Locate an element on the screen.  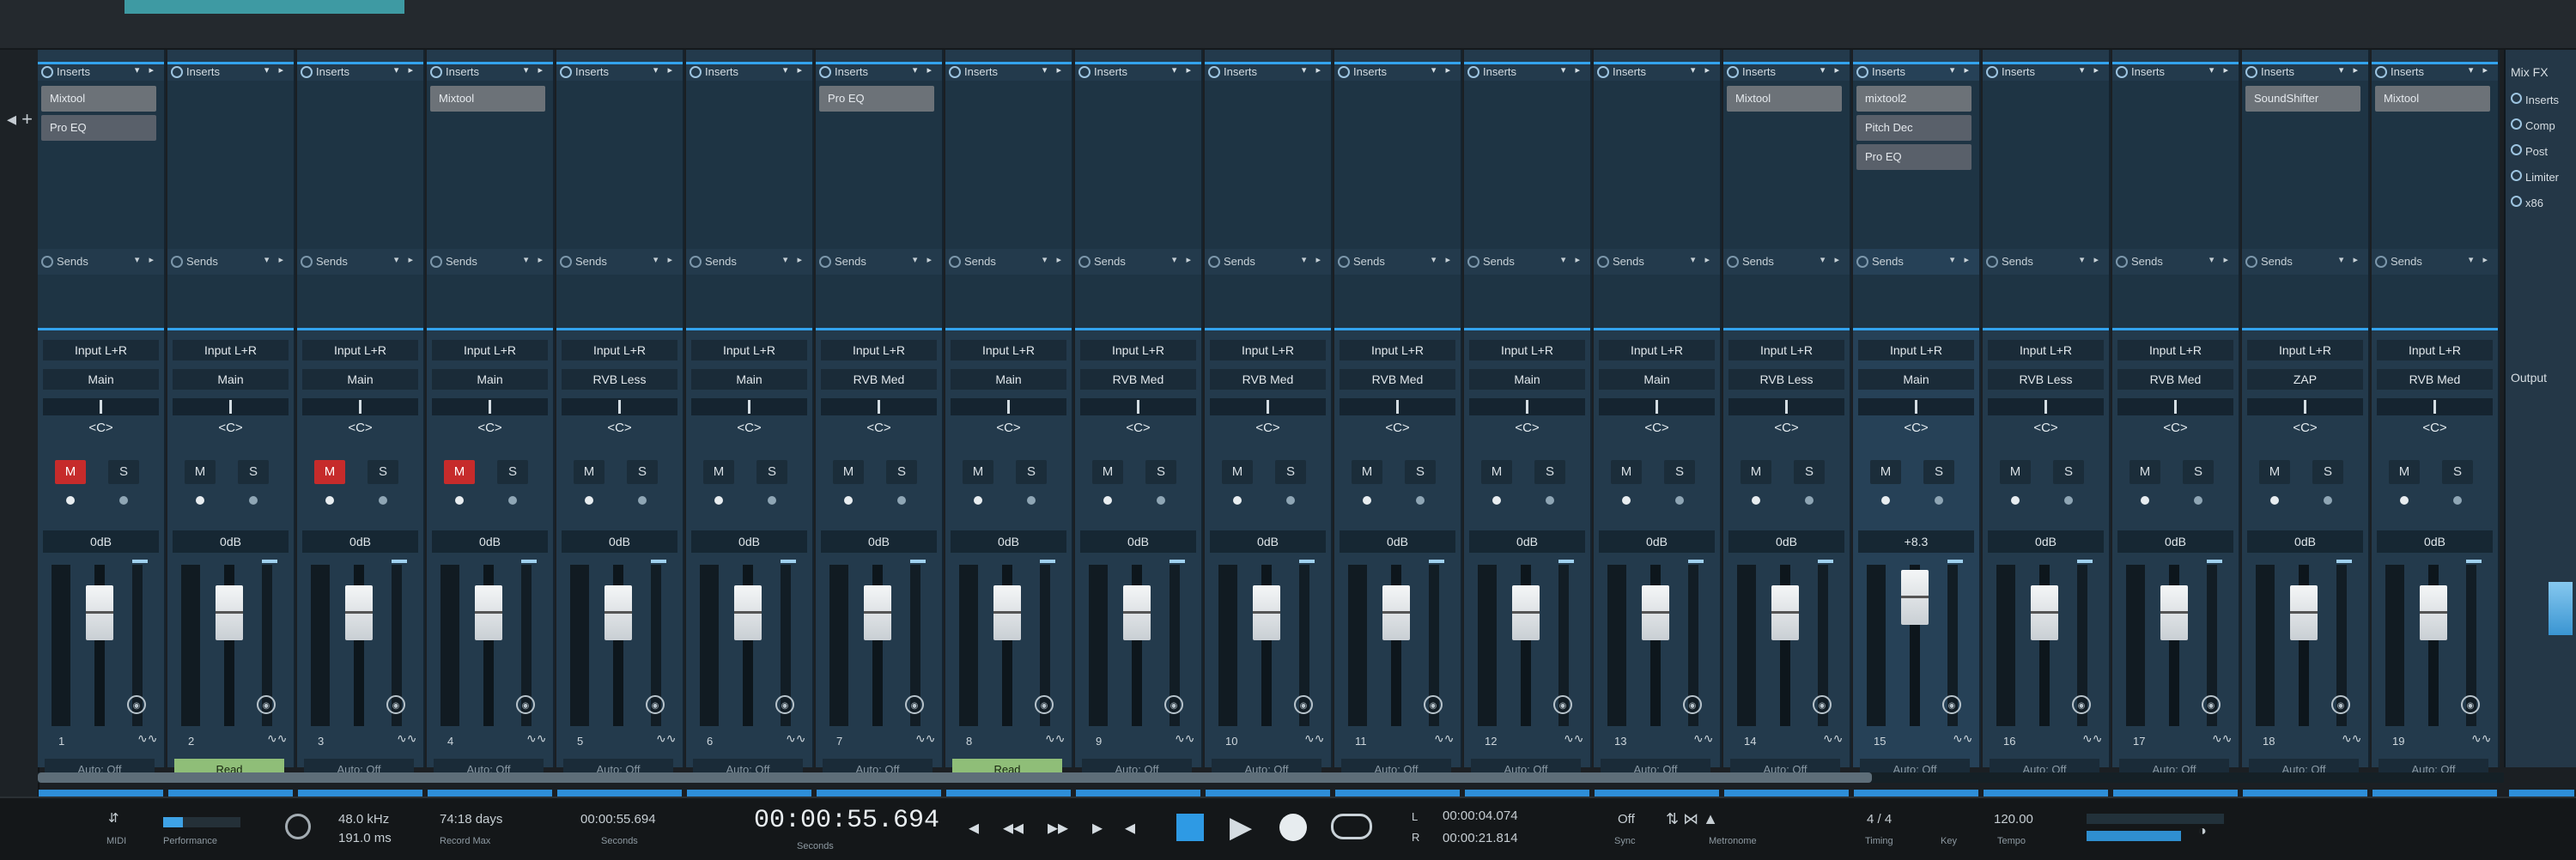
insert-plugin-slot: Pitch Dec is located at coordinates (1914, 128).